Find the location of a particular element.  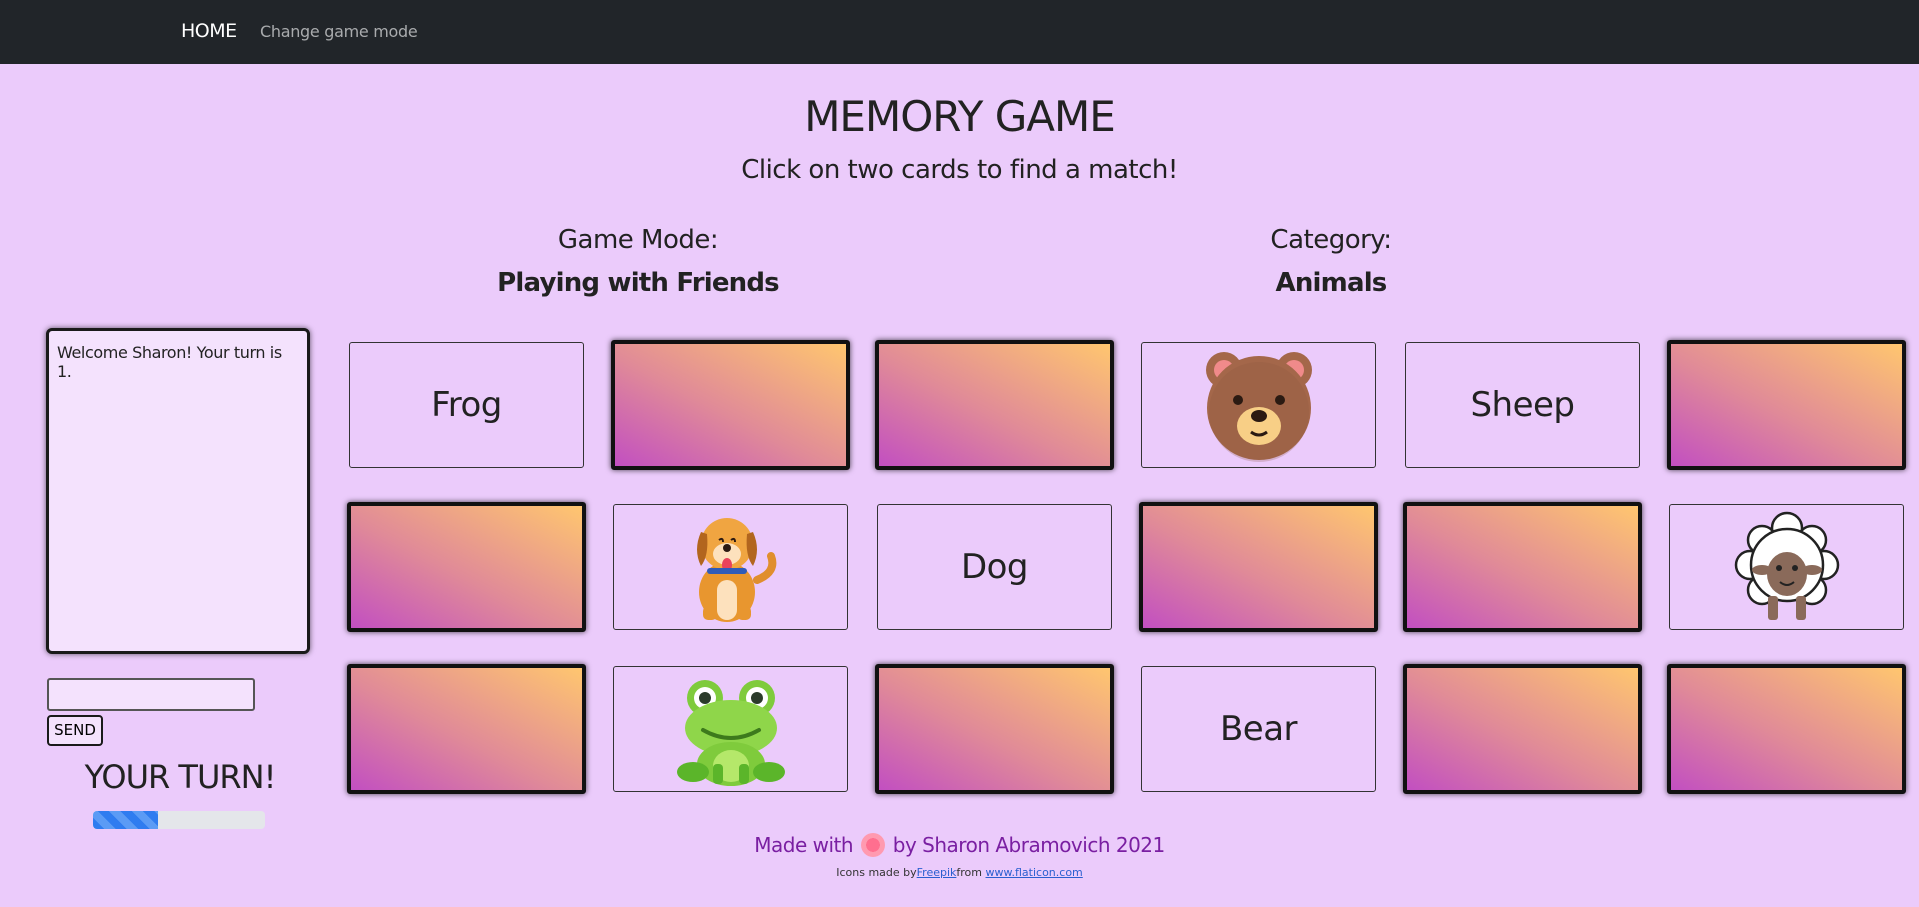

frog-icon is located at coordinates (731, 729).